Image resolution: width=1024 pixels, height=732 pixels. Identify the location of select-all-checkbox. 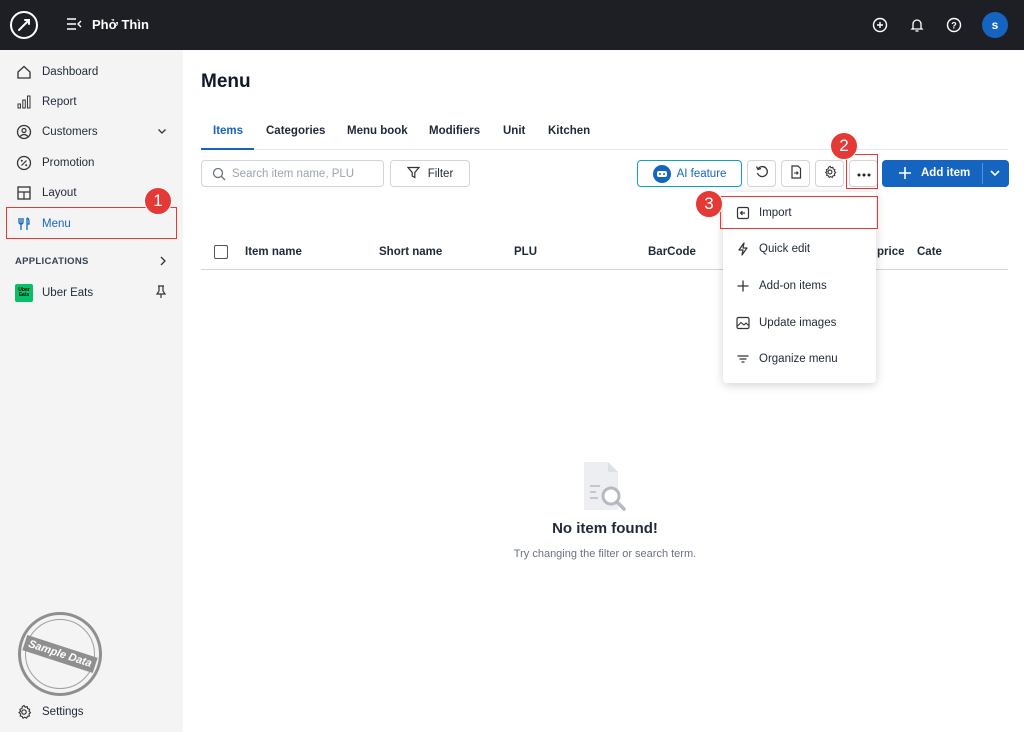
(221, 252).